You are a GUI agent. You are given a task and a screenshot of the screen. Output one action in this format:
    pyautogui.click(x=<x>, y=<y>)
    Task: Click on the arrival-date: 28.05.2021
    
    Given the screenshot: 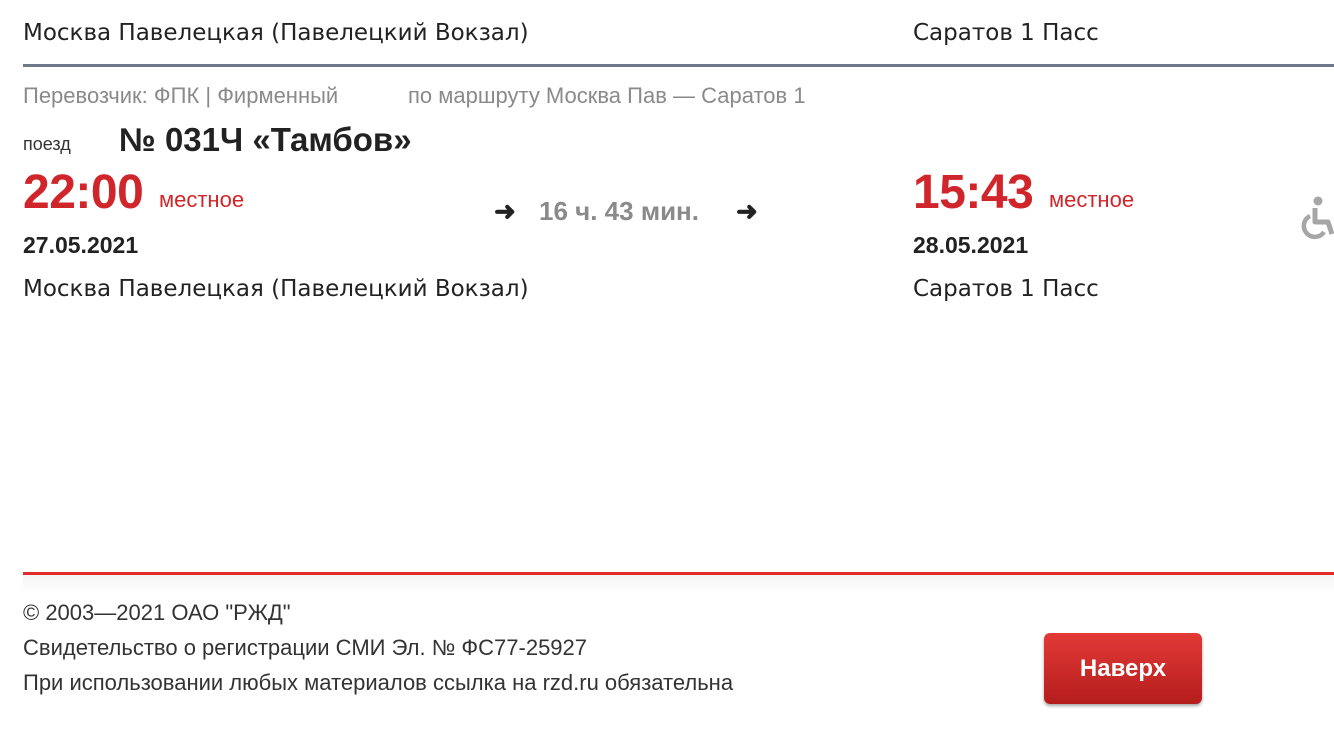 What is the action you would take?
    pyautogui.click(x=971, y=245)
    